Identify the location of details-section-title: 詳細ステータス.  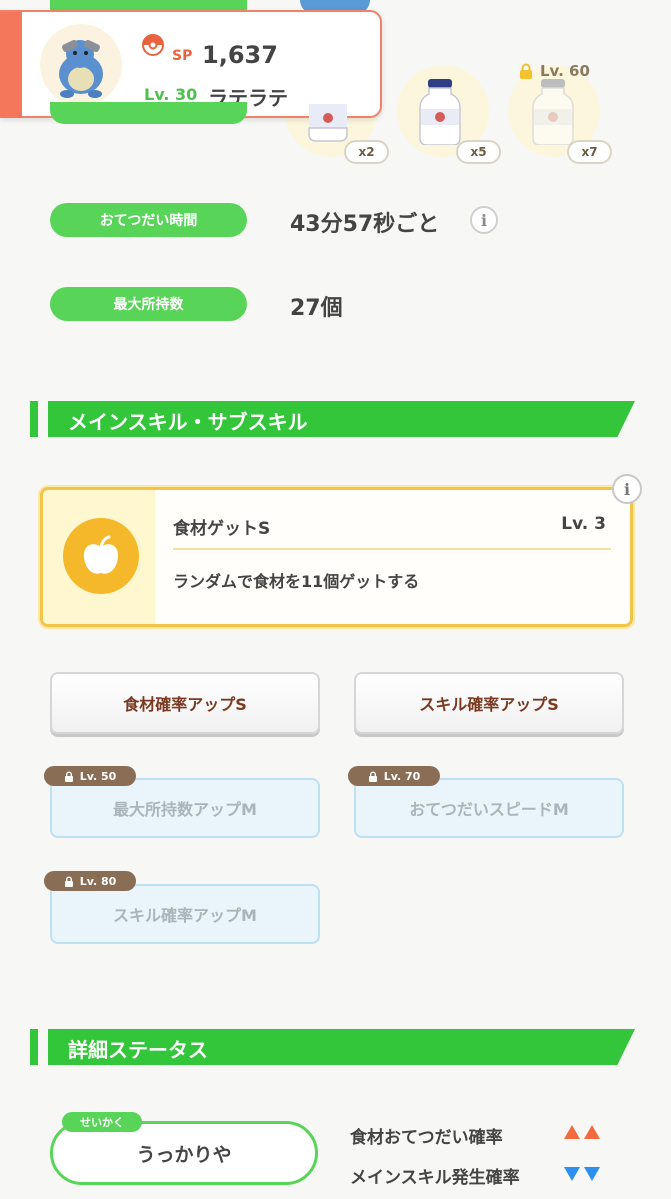
(138, 1050).